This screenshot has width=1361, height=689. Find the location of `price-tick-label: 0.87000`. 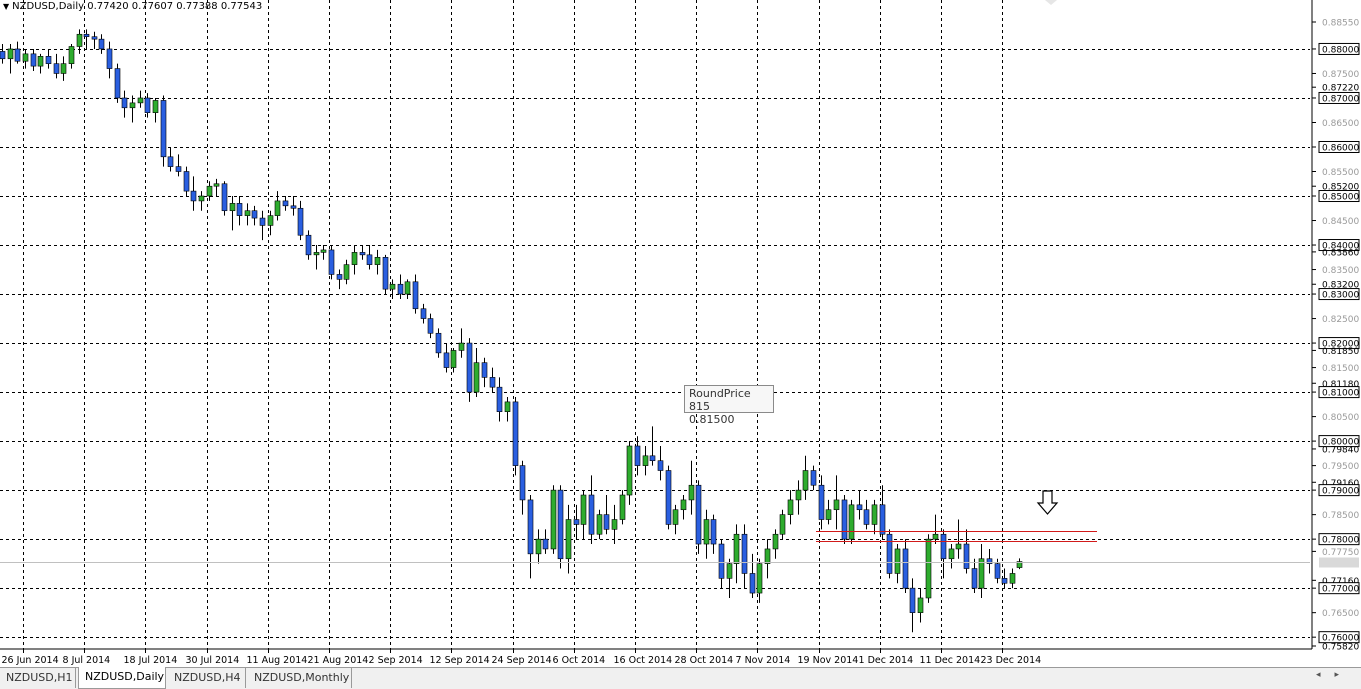

price-tick-label: 0.87000 is located at coordinates (1340, 99).